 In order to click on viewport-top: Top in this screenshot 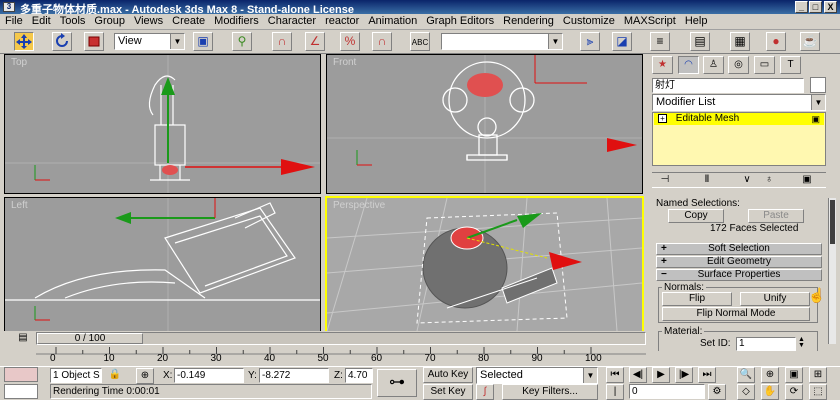, I will do `click(162, 124)`.